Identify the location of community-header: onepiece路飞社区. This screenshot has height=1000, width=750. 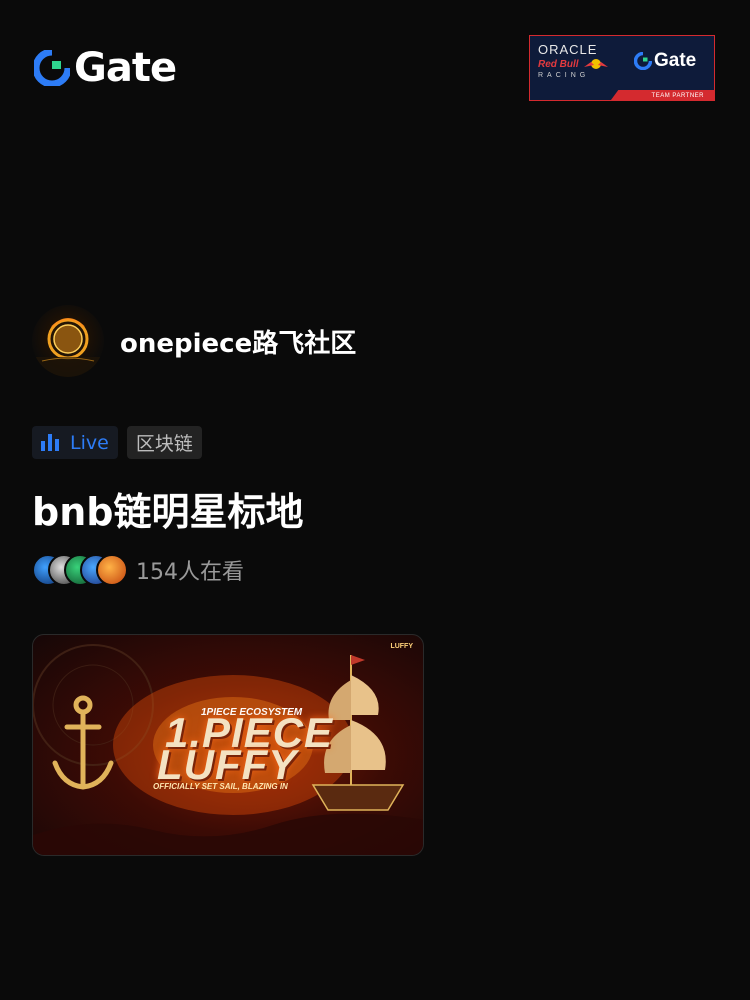
(194, 341).